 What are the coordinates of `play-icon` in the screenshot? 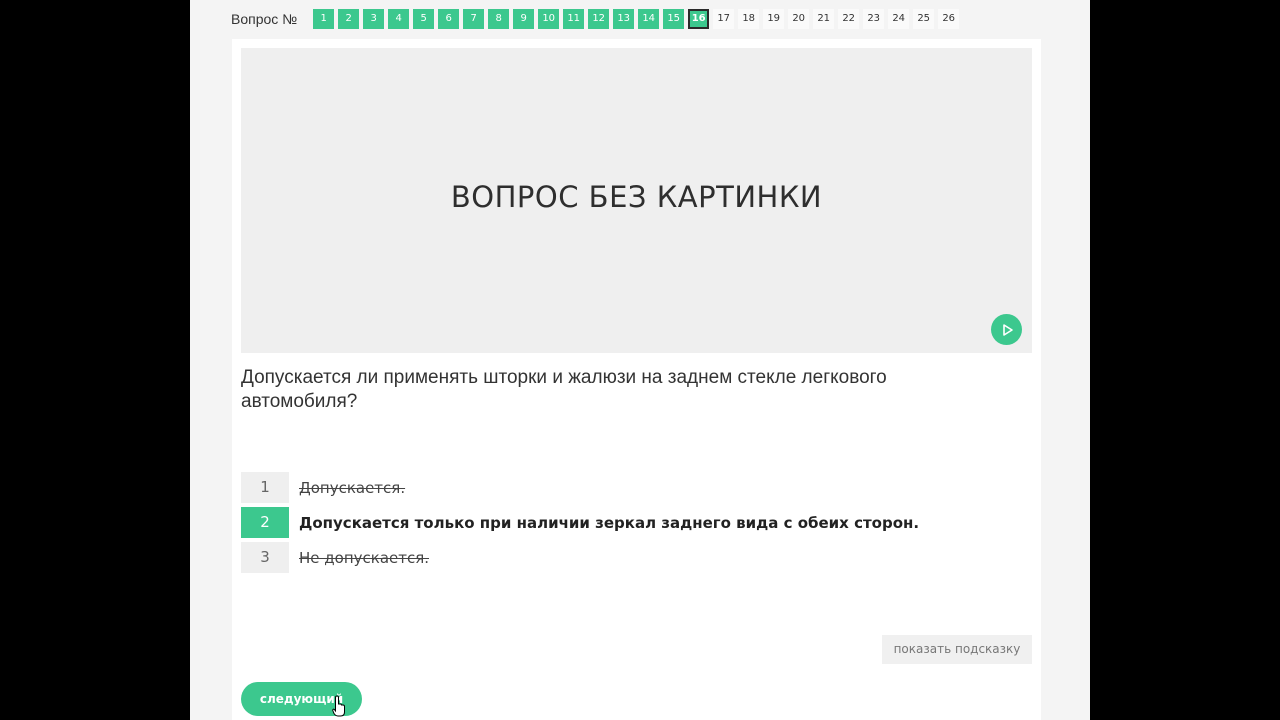 It's located at (1007, 329).